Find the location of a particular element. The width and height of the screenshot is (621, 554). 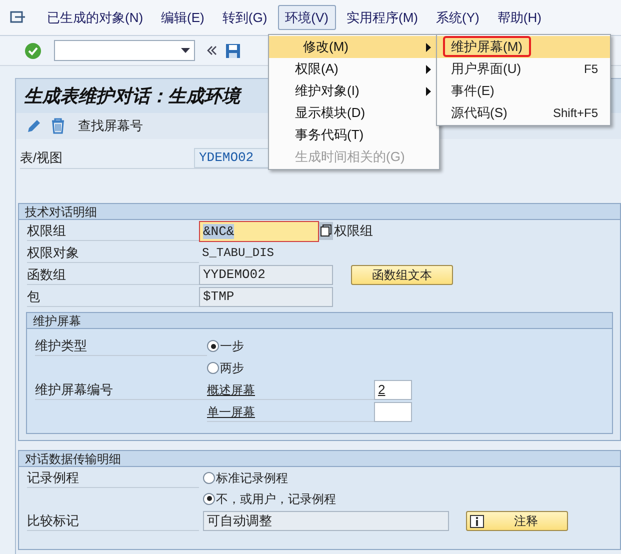

menu-entry: 维护屏幕(M) is located at coordinates (523, 47).